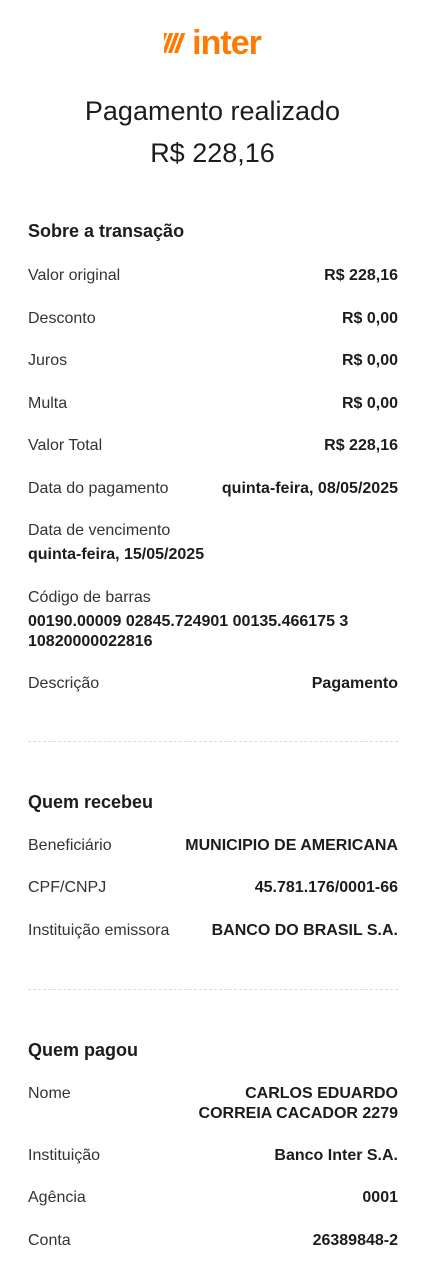  I want to click on row-valor-total: Valor Total R$ 228,16, so click(213, 446).